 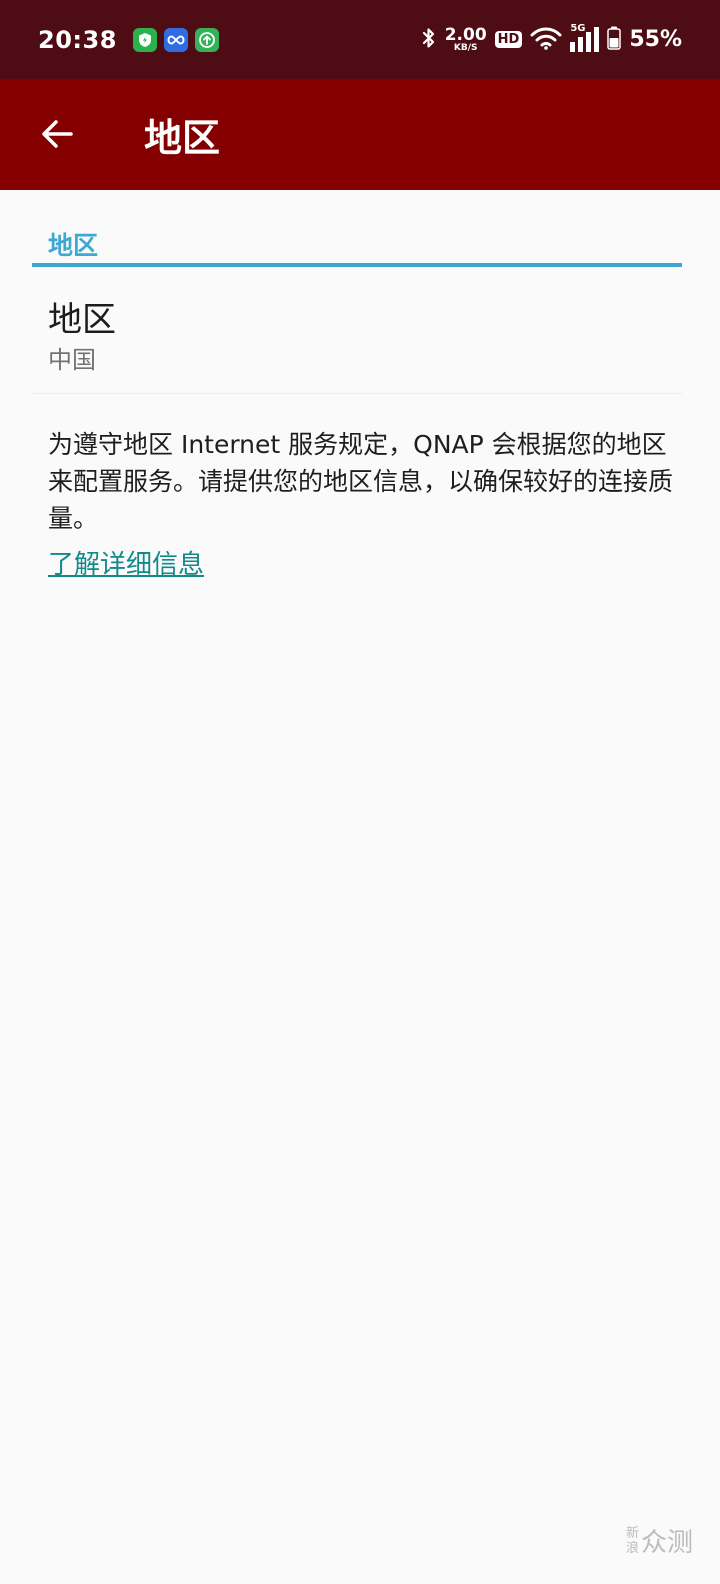 I want to click on status-bar: 20:38 2.00 KB/S HD 5G 55%, so click(x=360, y=39).